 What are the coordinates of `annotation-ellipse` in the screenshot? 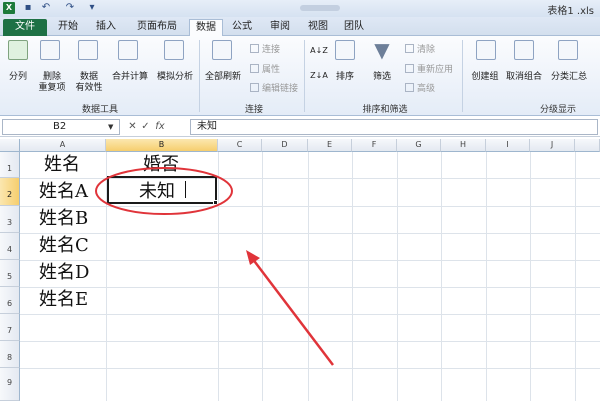 It's located at (164, 191).